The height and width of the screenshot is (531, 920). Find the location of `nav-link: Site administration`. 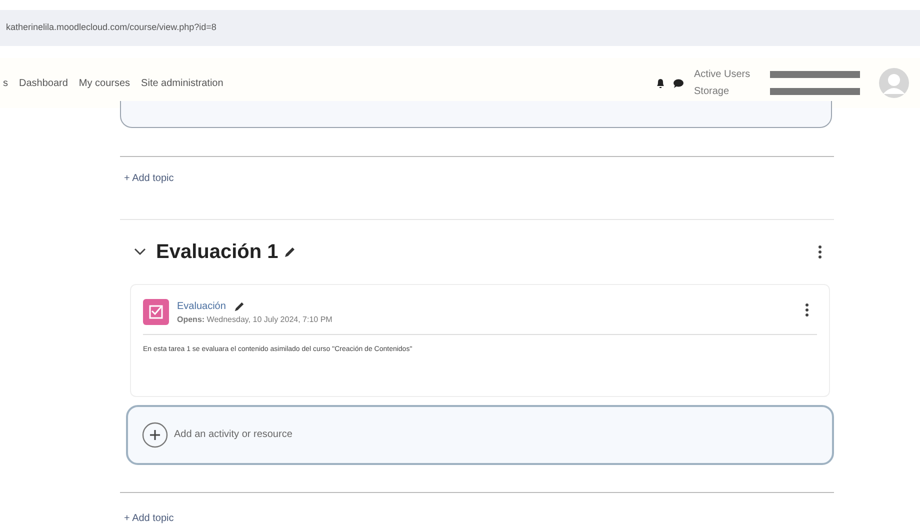

nav-link: Site administration is located at coordinates (182, 83).